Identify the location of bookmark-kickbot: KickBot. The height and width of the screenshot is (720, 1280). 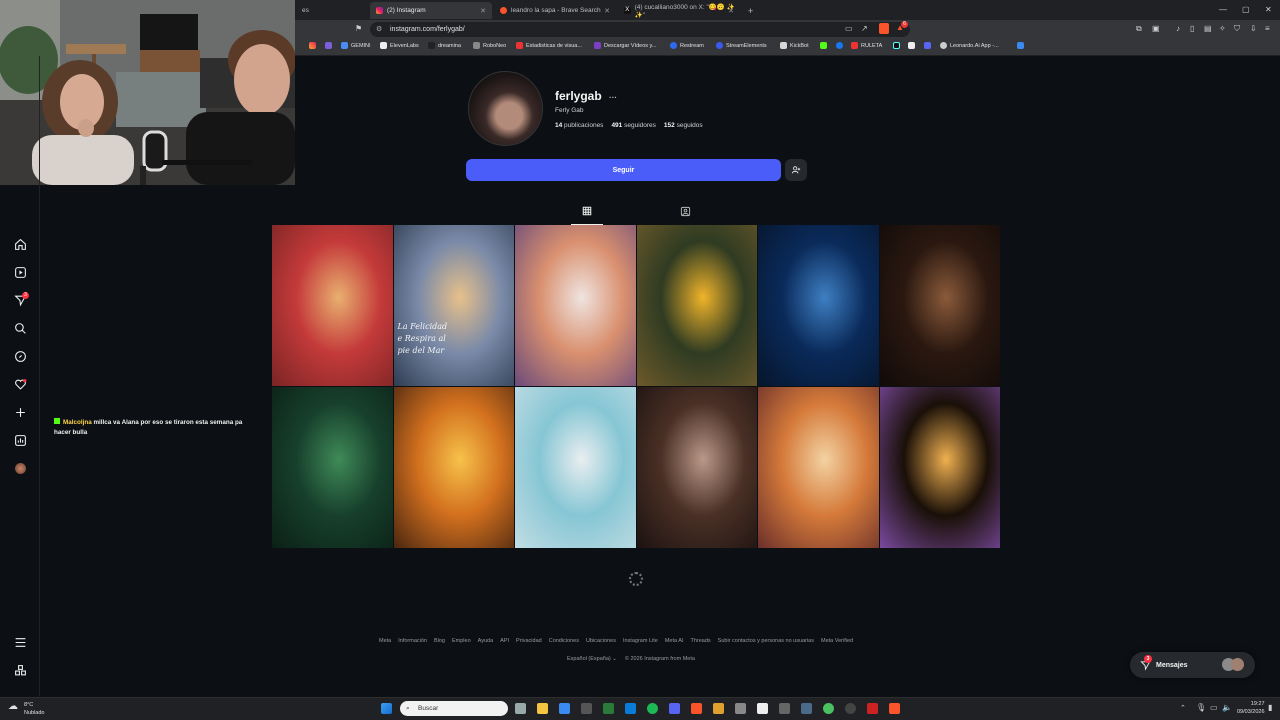
(794, 45).